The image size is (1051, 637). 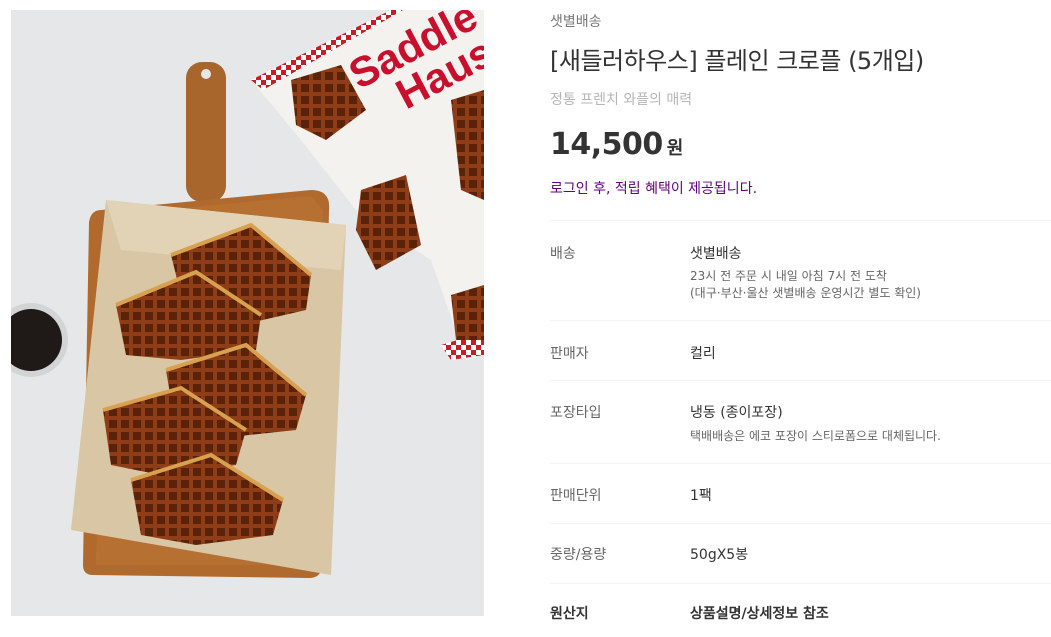 I want to click on price: 14,500 원, so click(x=616, y=144).